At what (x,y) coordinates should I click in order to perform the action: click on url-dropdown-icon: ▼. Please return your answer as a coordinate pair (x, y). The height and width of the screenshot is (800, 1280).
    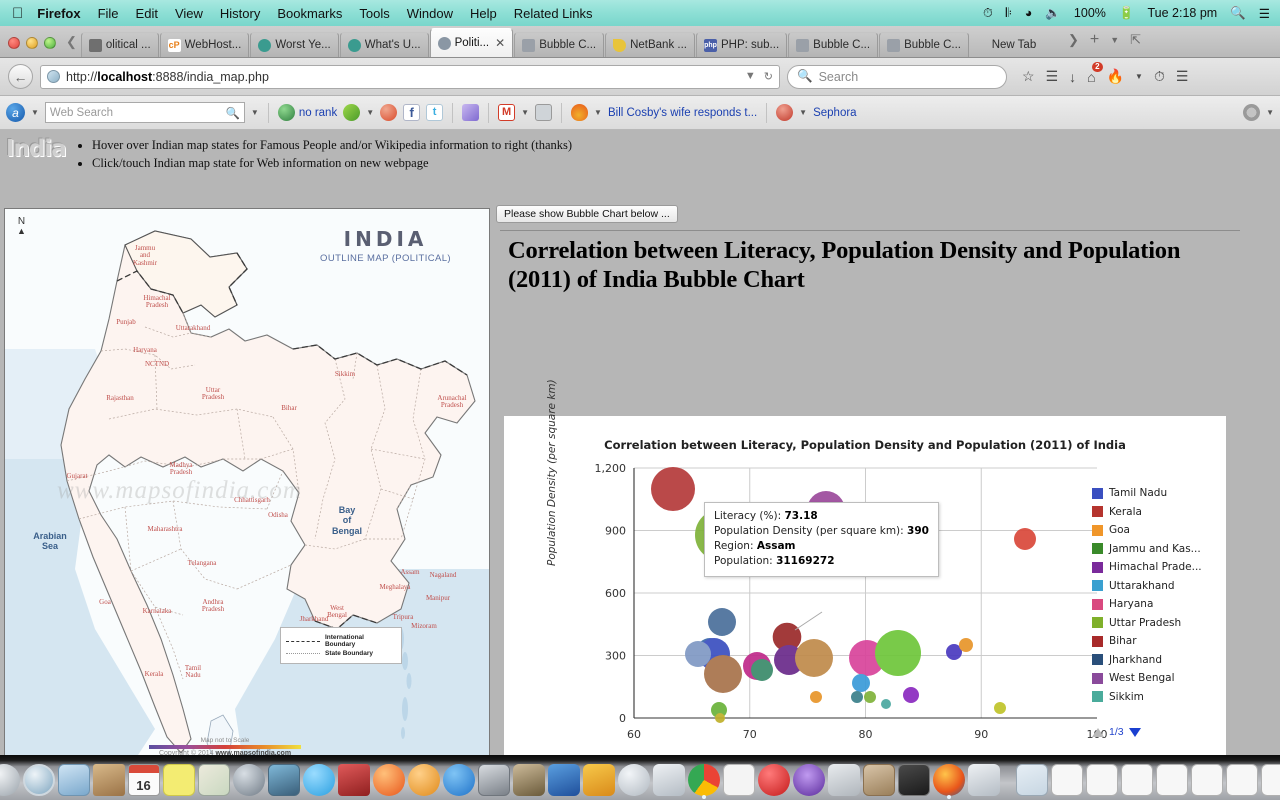
    Looking at the image, I should click on (750, 76).